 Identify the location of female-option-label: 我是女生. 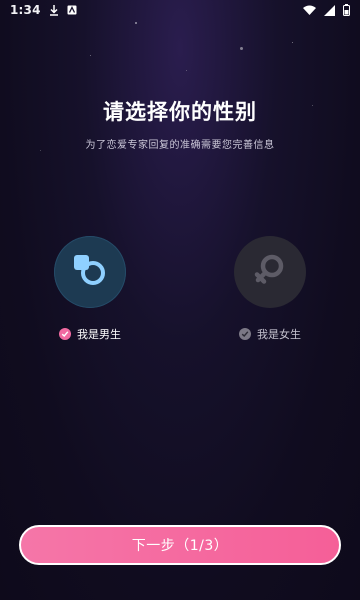
(270, 334).